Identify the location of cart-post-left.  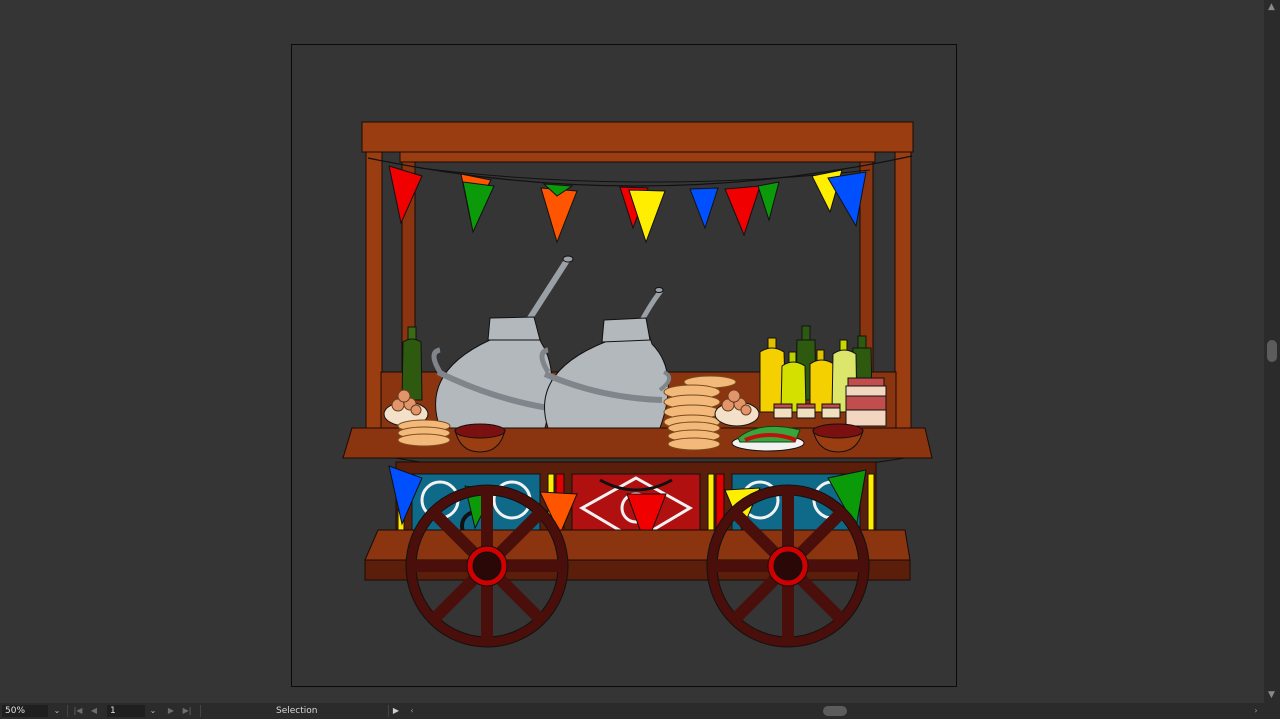
(374, 291).